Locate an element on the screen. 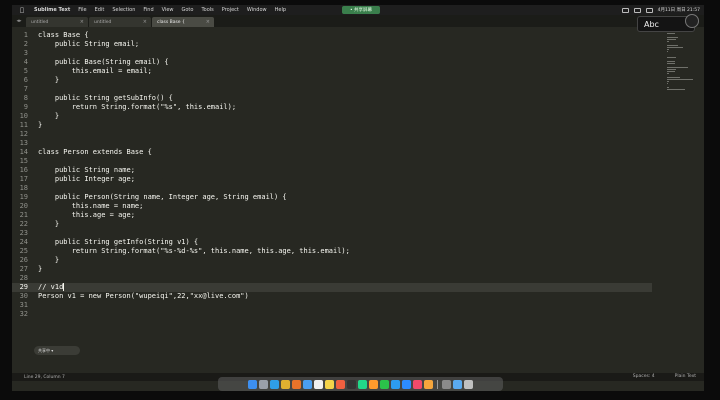 The image size is (720, 400). photos-icon is located at coordinates (428, 384).